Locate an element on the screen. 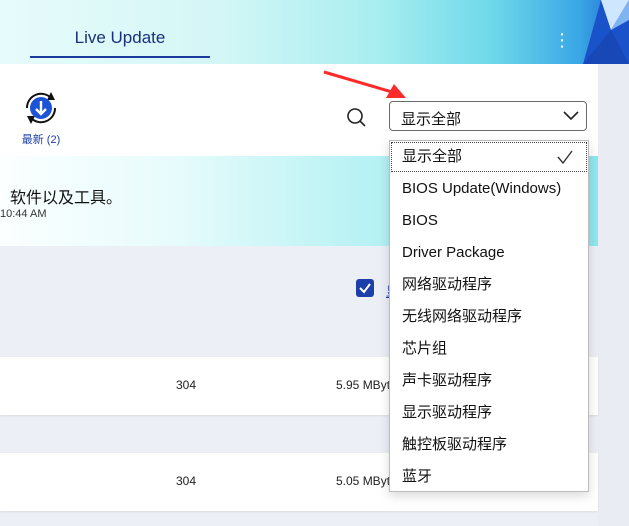 Image resolution: width=629 pixels, height=526 pixels. dropdown-option-chipset: 芯片组 is located at coordinates (489, 349).